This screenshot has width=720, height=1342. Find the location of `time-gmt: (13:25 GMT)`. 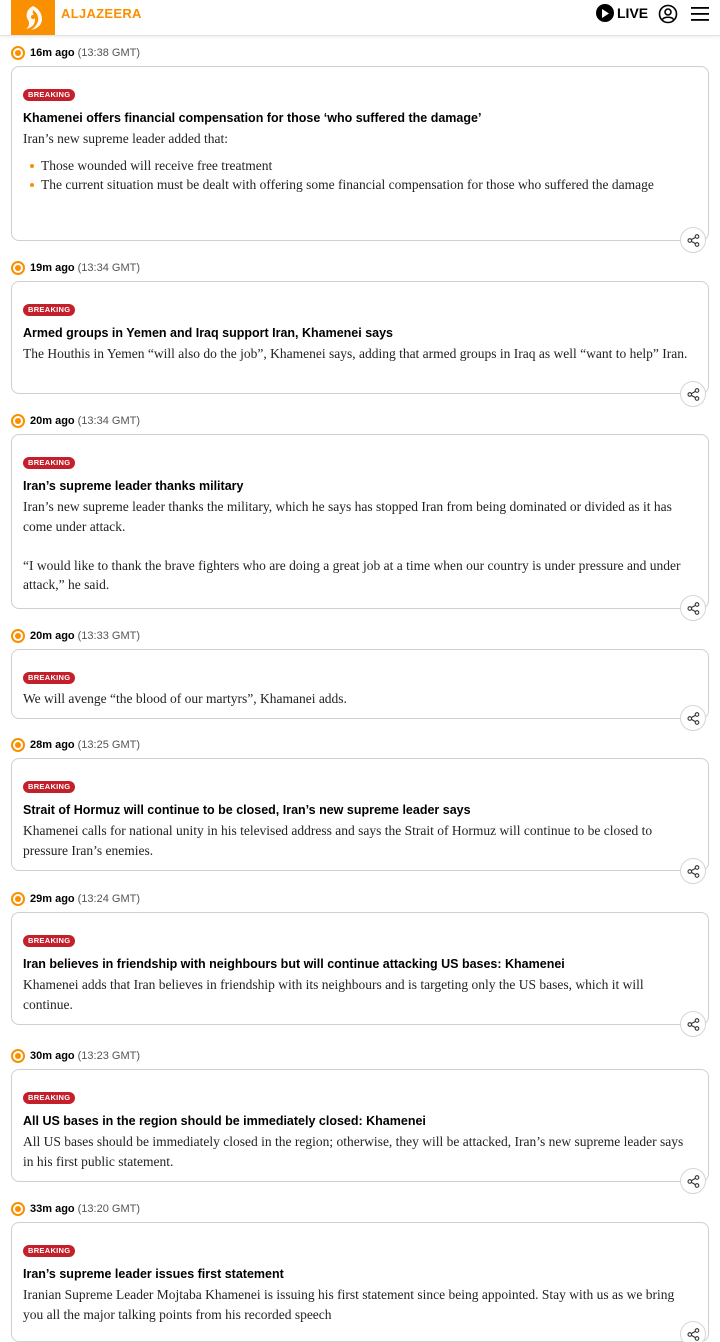

time-gmt: (13:25 GMT) is located at coordinates (108, 745).